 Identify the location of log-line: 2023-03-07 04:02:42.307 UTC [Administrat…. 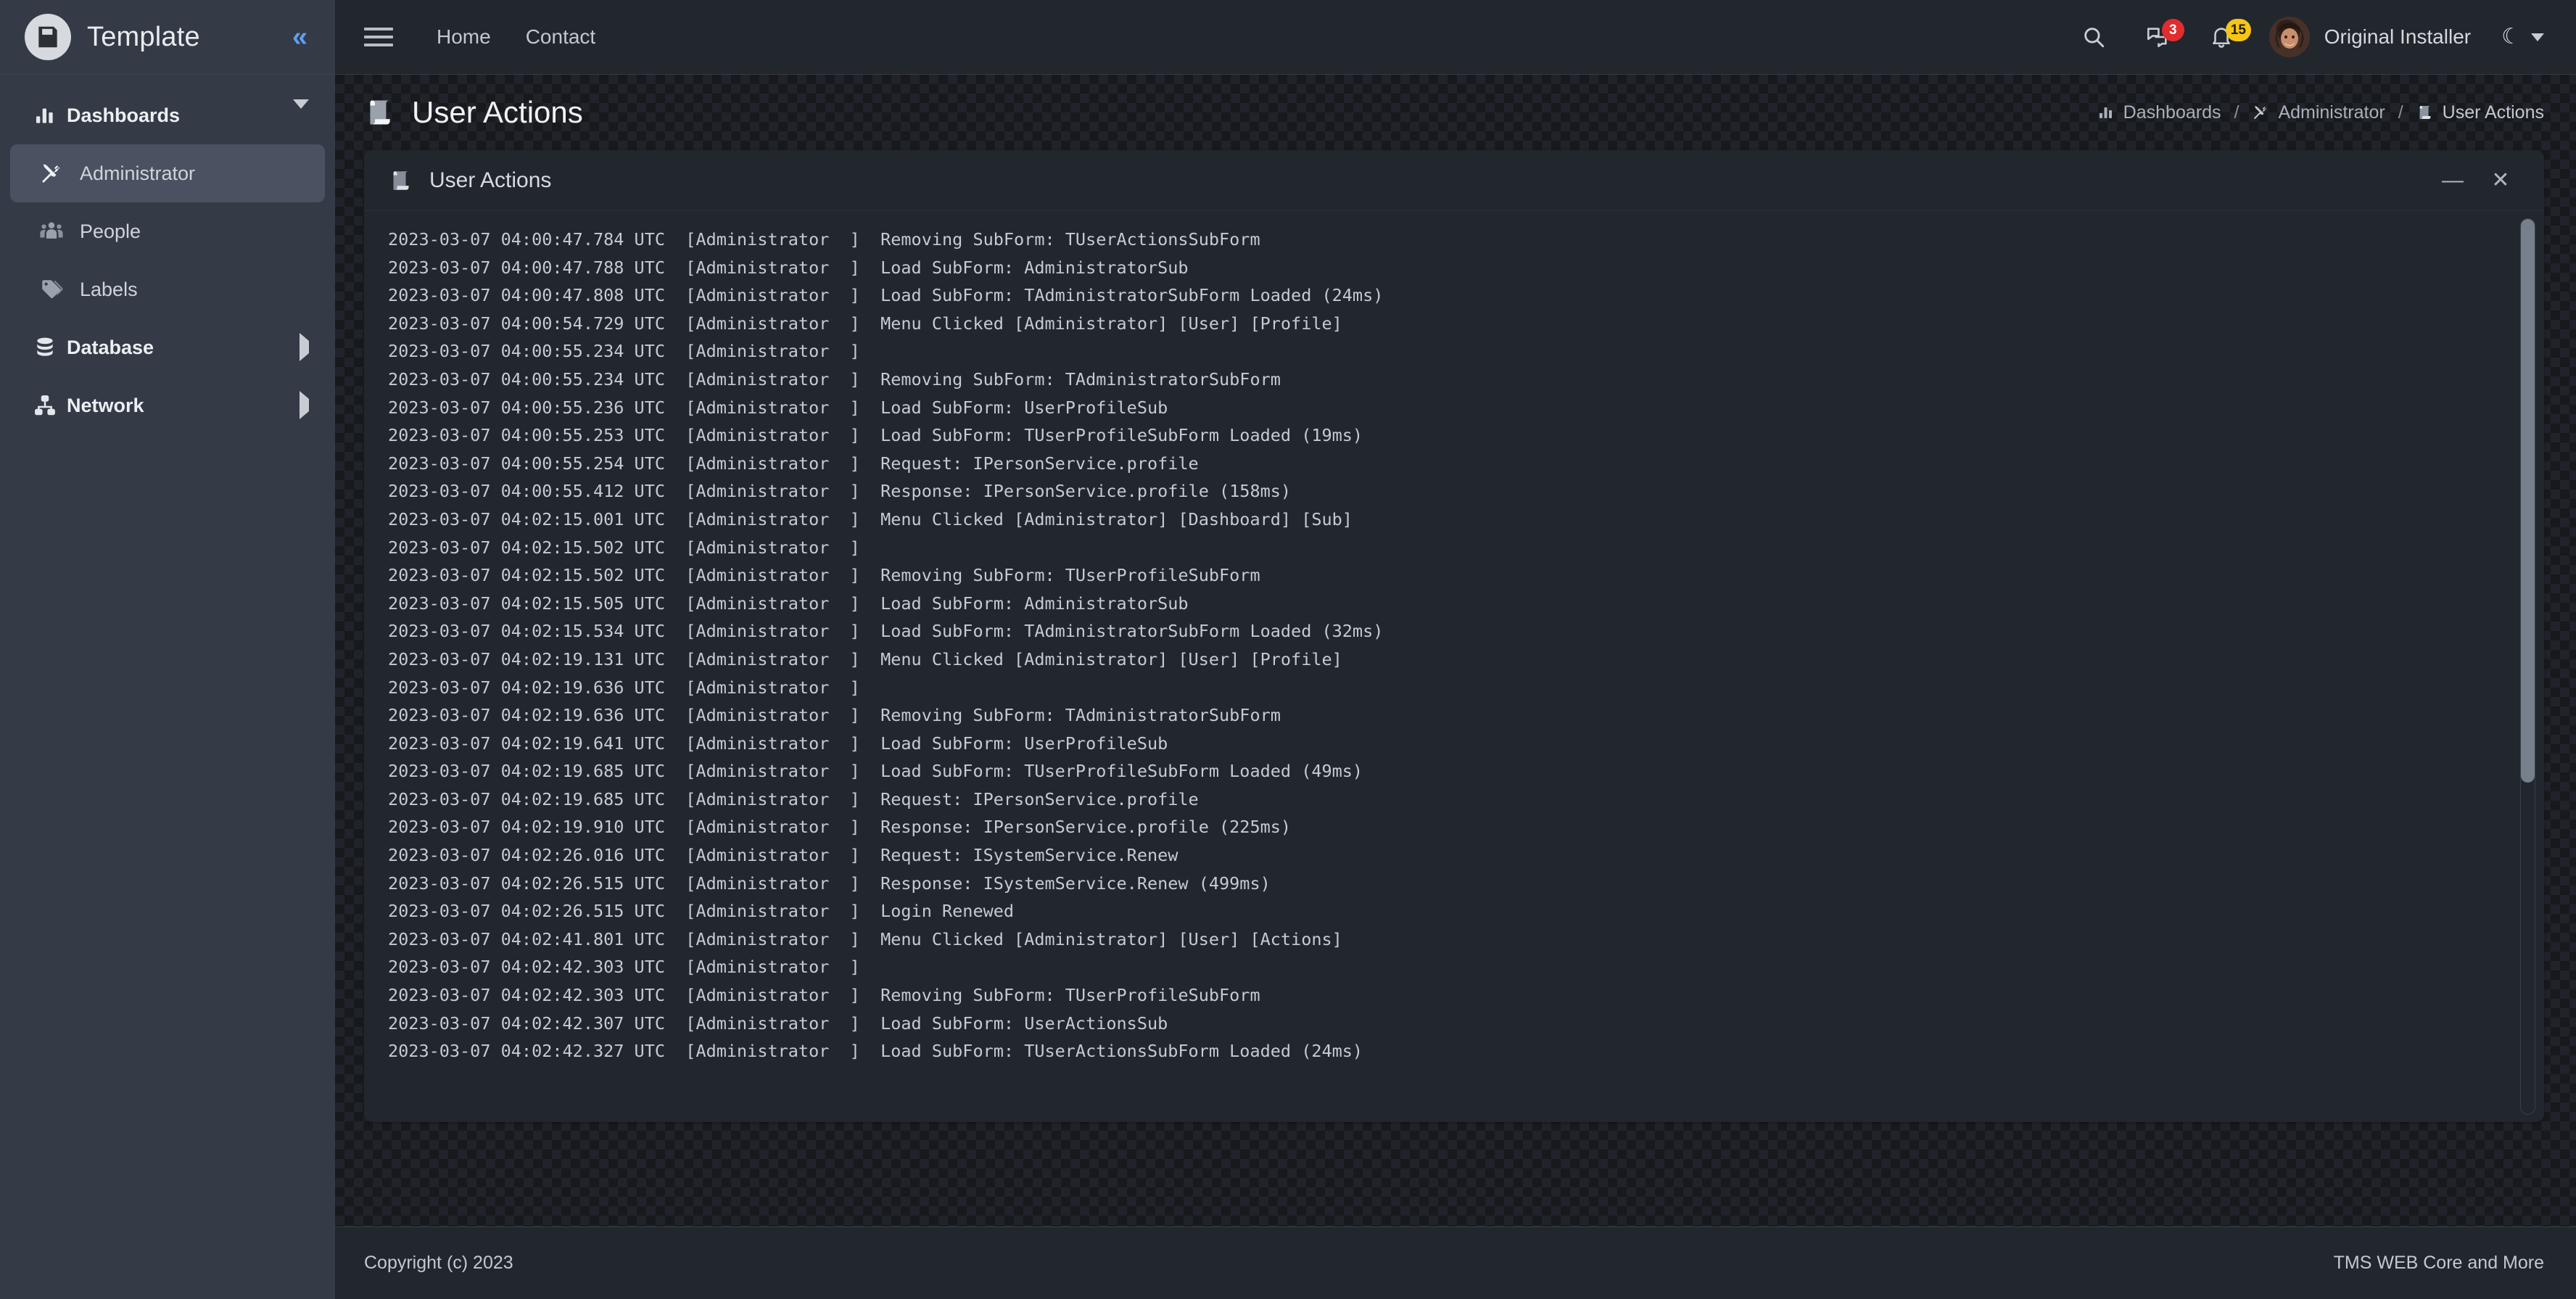
(778, 1023).